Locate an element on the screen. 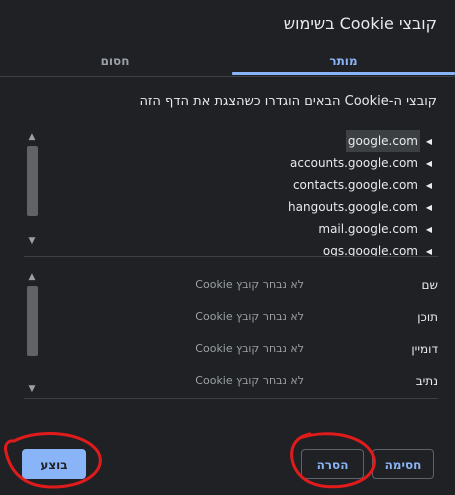  tree-item-label: google.com is located at coordinates (382, 141).